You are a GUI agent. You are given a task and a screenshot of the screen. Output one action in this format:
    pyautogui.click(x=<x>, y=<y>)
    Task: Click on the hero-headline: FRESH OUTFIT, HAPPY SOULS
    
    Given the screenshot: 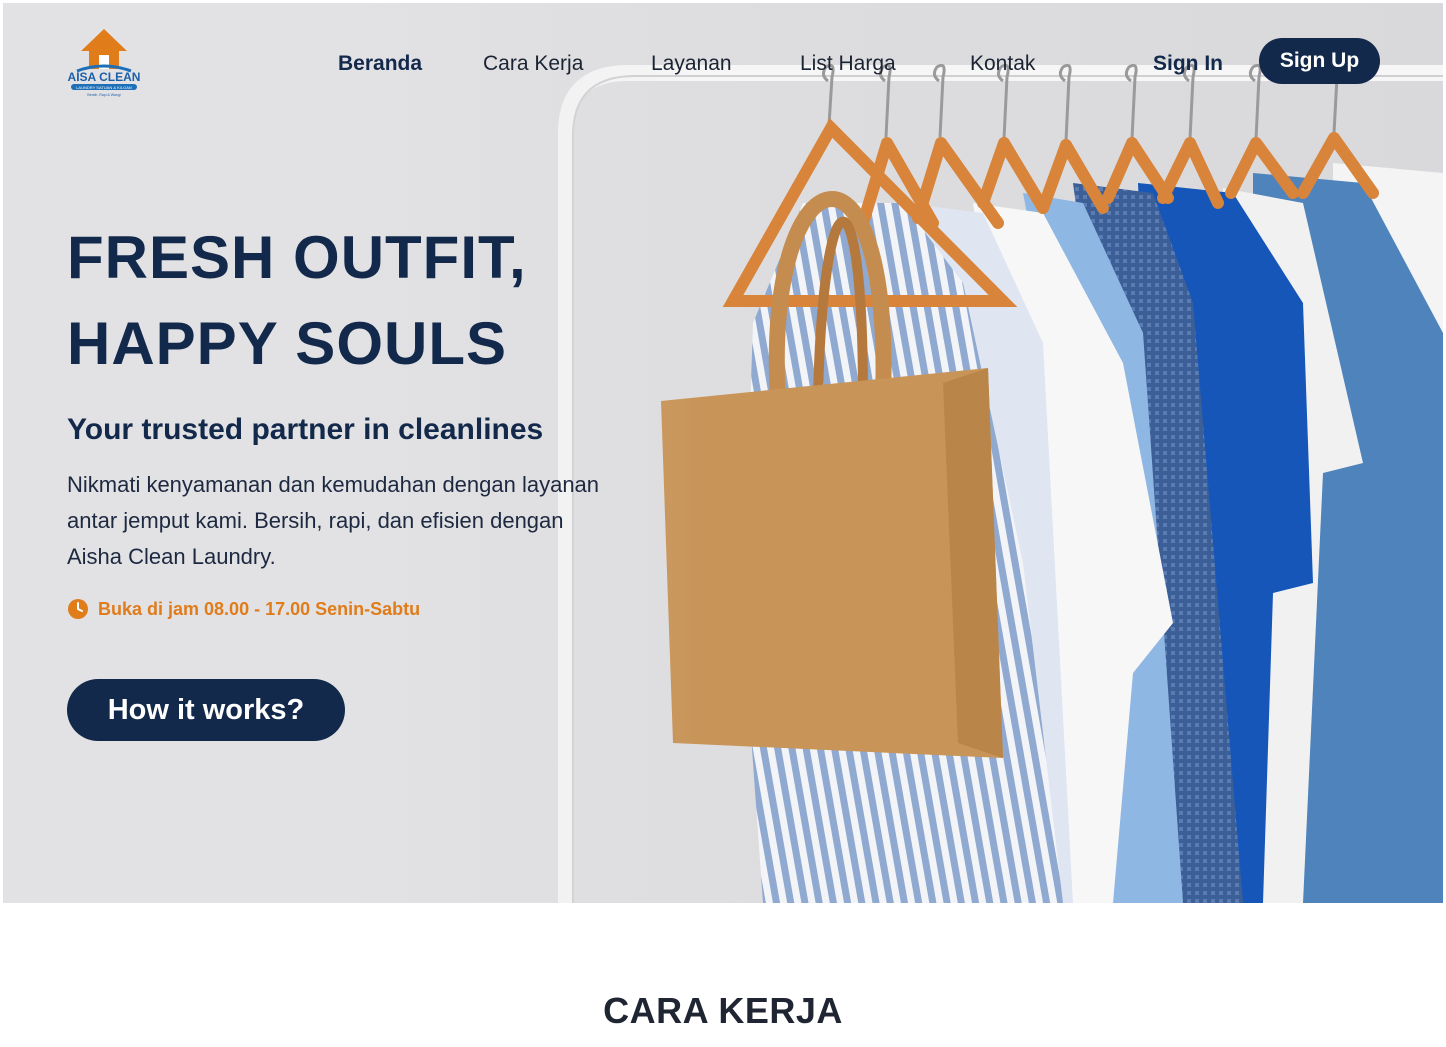 What is the action you would take?
    pyautogui.click(x=367, y=301)
    